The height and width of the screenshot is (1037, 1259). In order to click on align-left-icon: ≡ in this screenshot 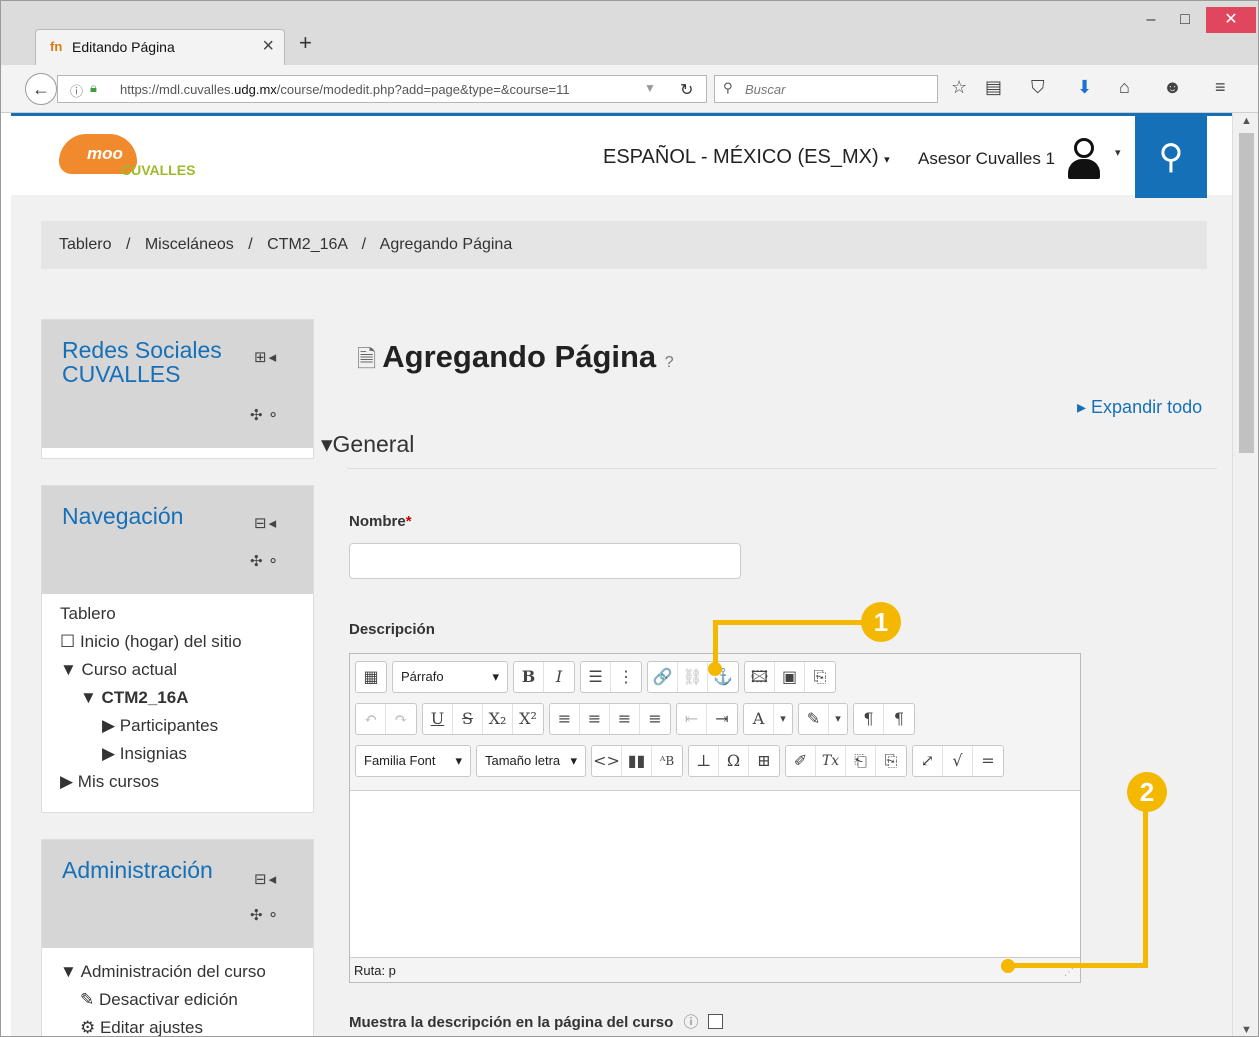, I will do `click(565, 719)`.